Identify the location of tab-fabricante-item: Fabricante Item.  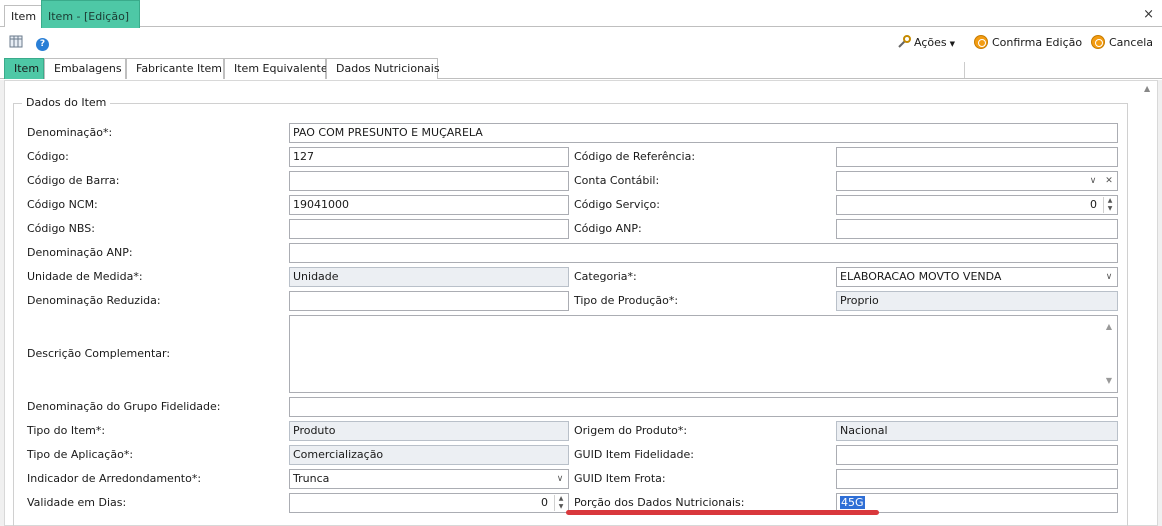
(175, 68).